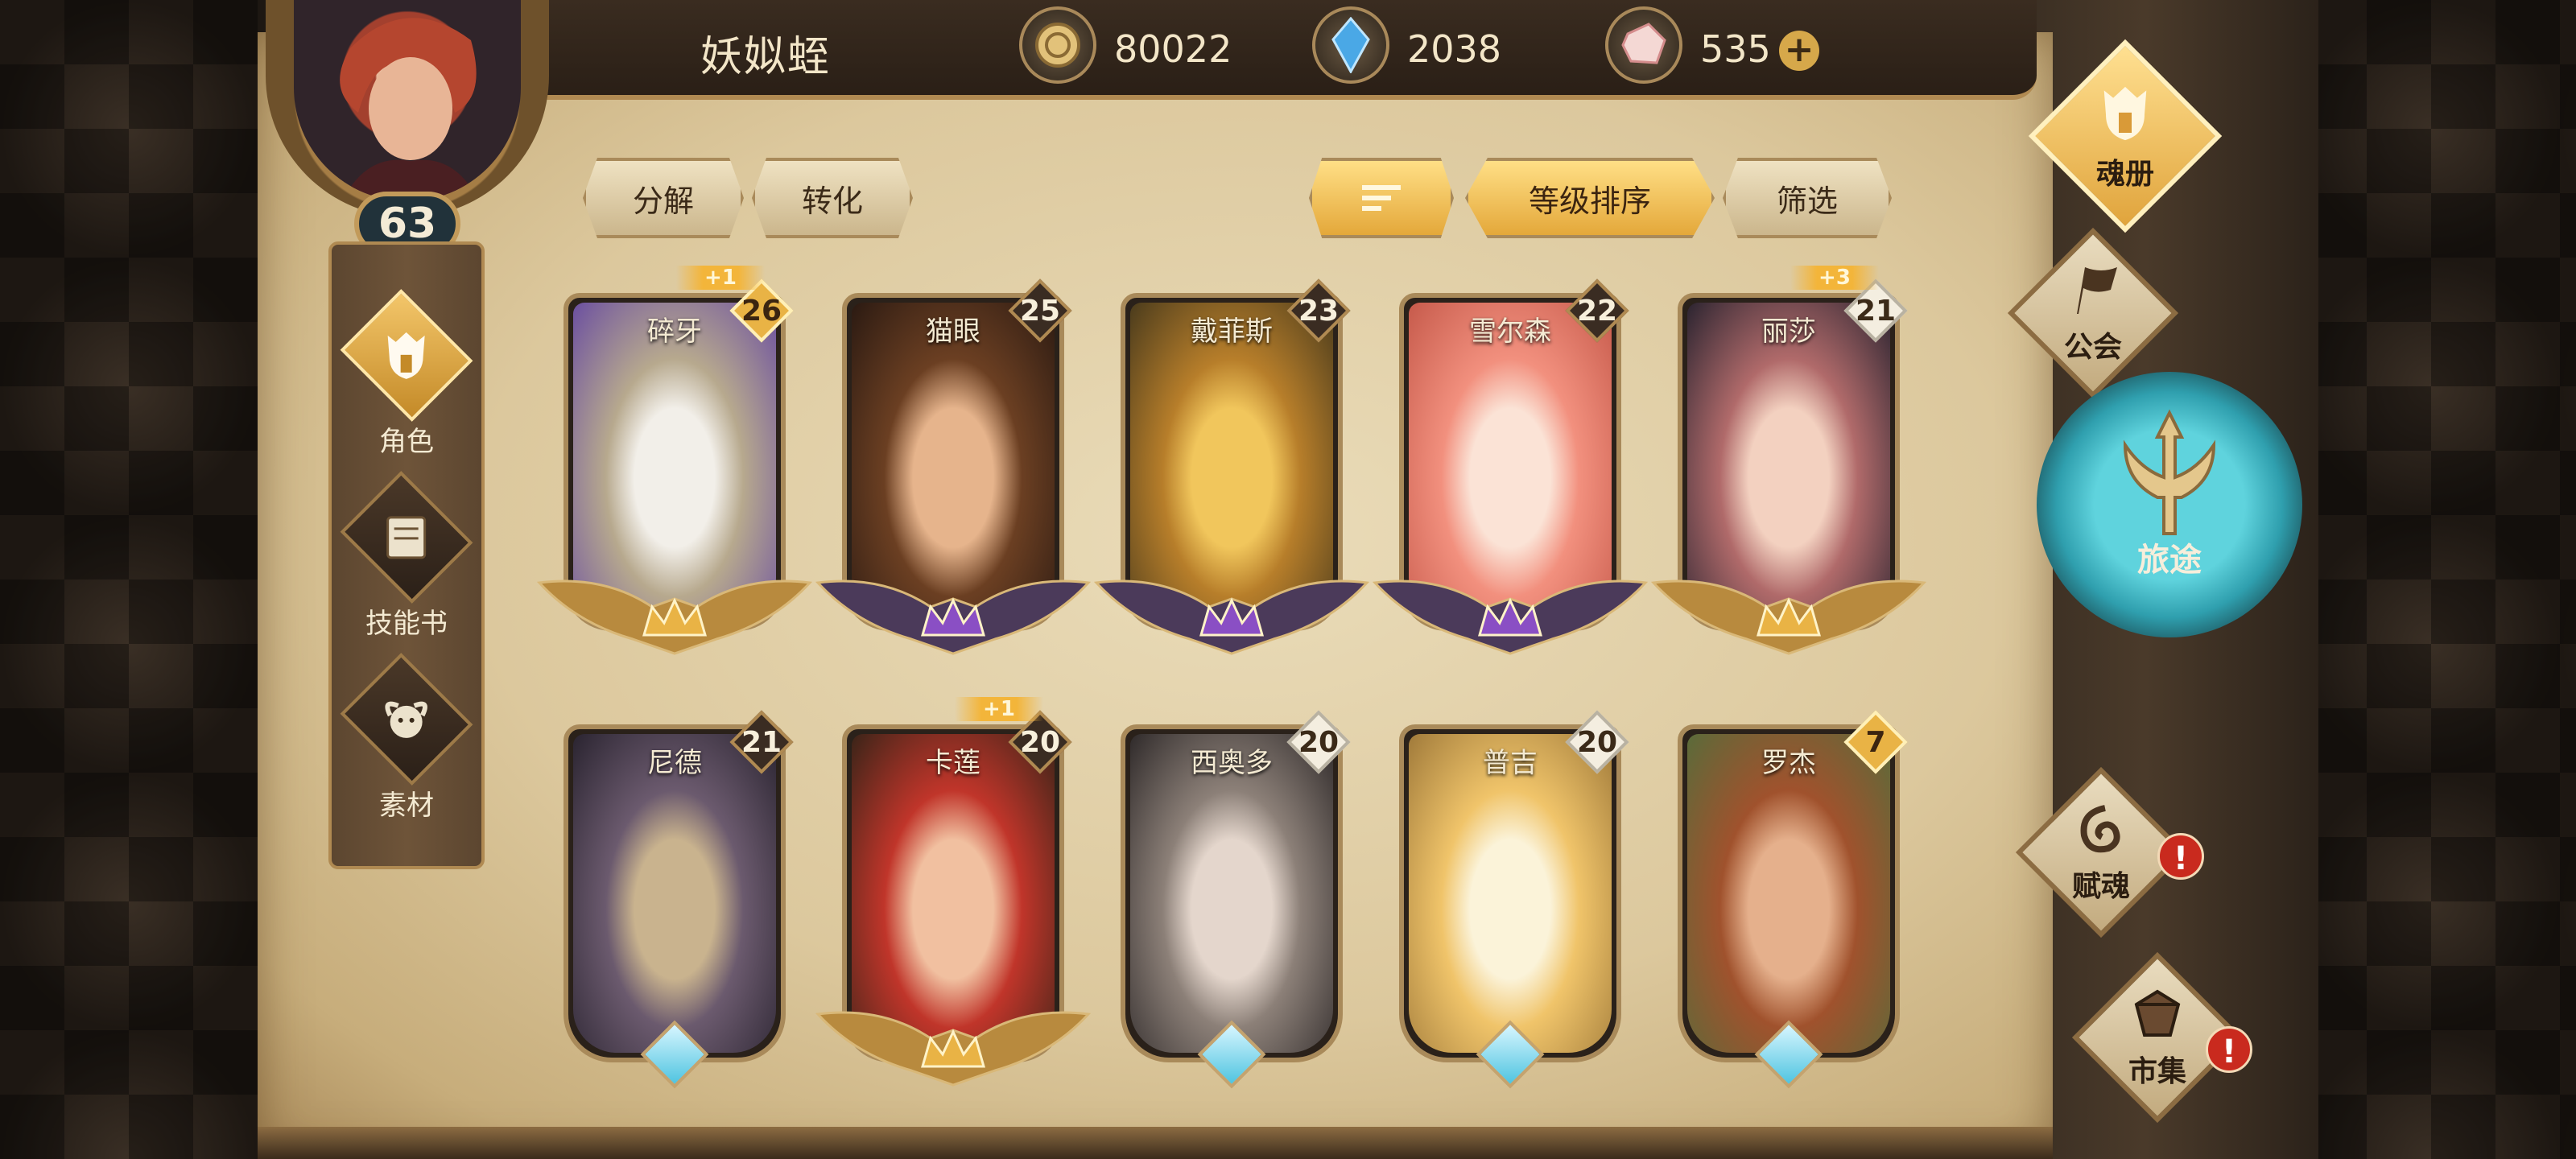 Image resolution: width=2576 pixels, height=1159 pixels. What do you see at coordinates (1788, 468) in the screenshot?
I see `hero-card: 丽莎 21 +3` at bounding box center [1788, 468].